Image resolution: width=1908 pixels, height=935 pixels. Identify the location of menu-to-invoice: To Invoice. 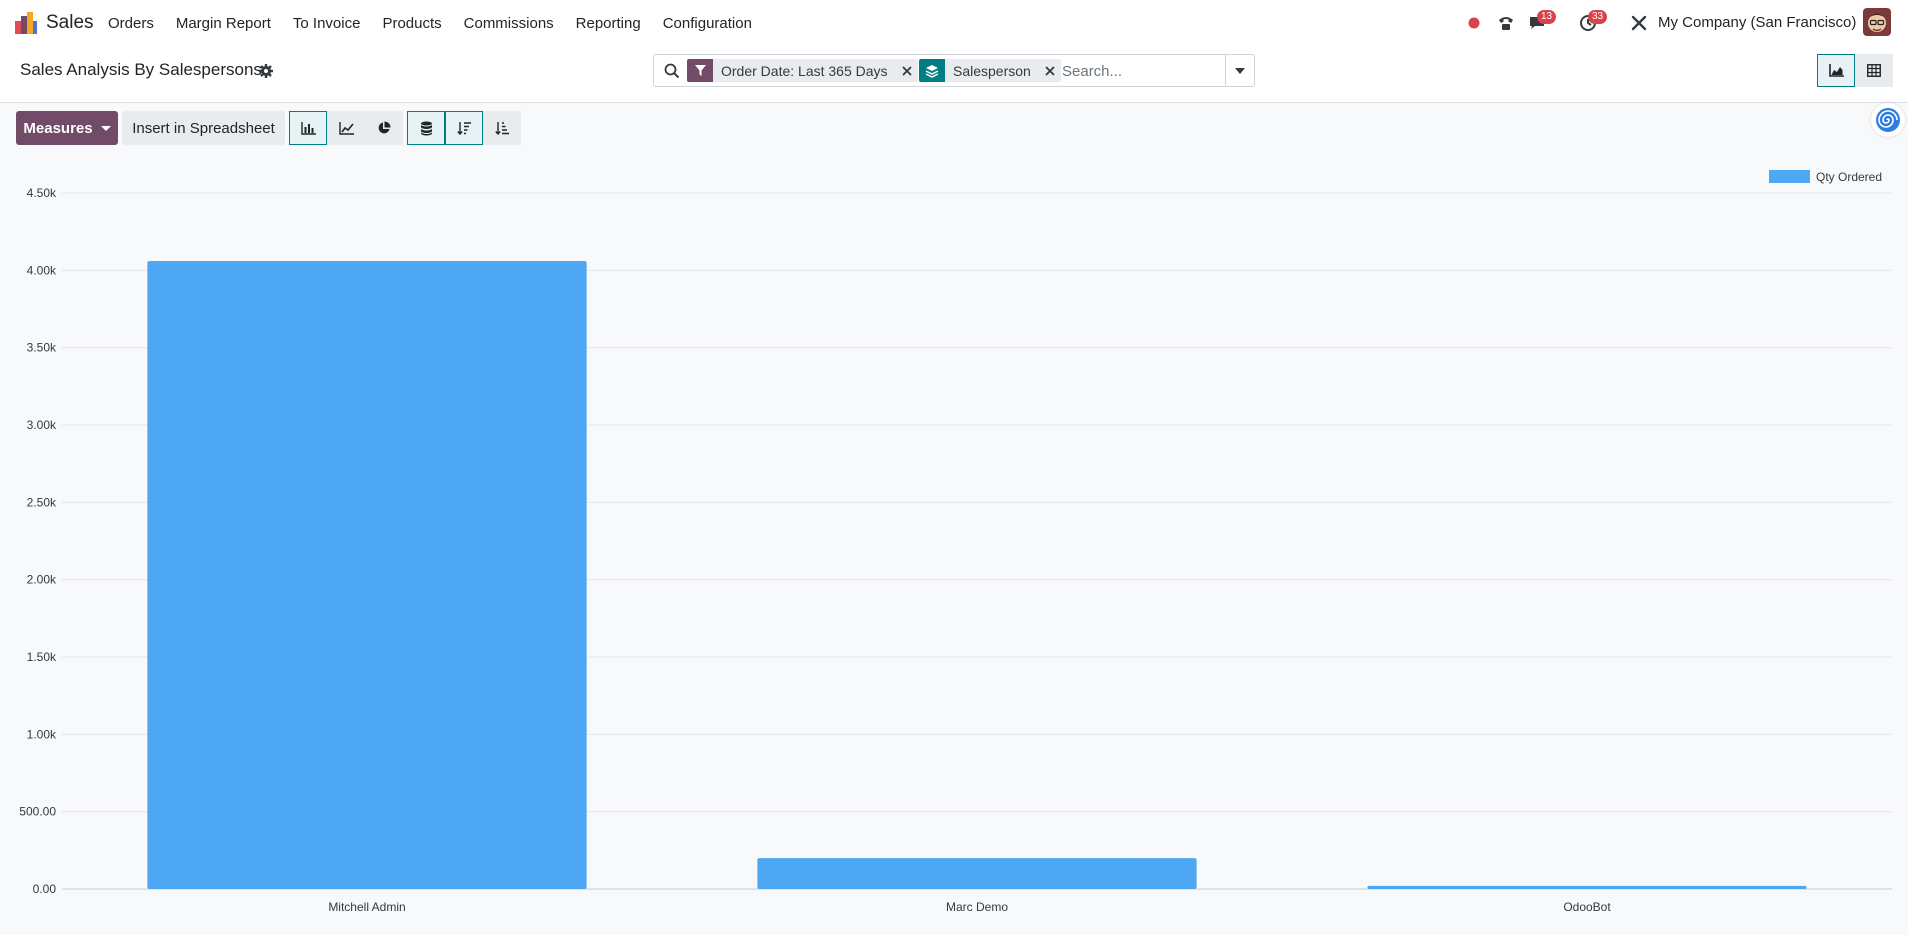
(327, 23).